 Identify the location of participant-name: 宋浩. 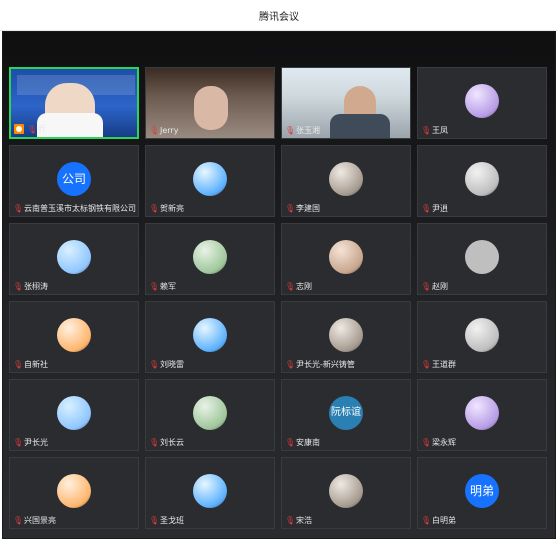
(304, 520).